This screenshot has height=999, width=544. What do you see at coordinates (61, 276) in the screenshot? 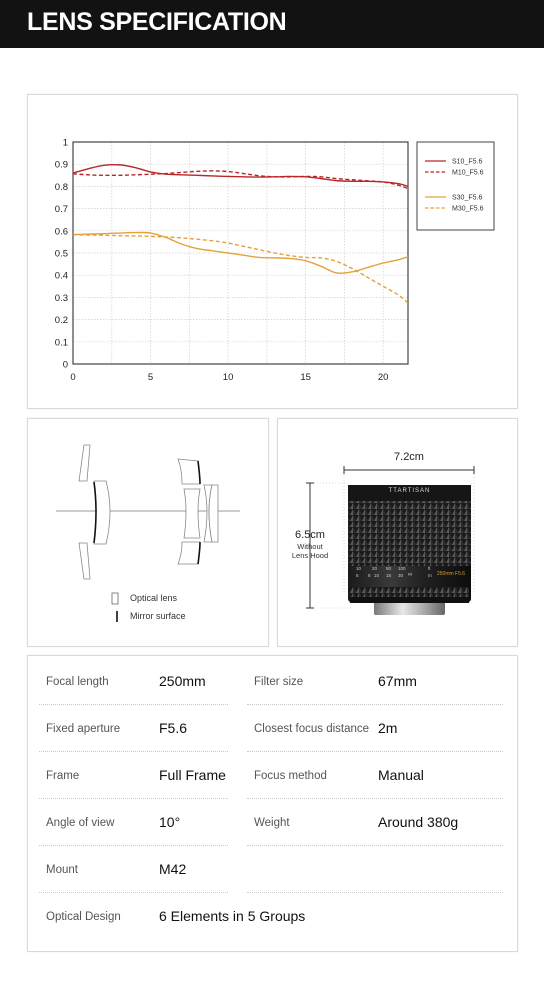
I see `y-tick-label: 0.4` at bounding box center [61, 276].